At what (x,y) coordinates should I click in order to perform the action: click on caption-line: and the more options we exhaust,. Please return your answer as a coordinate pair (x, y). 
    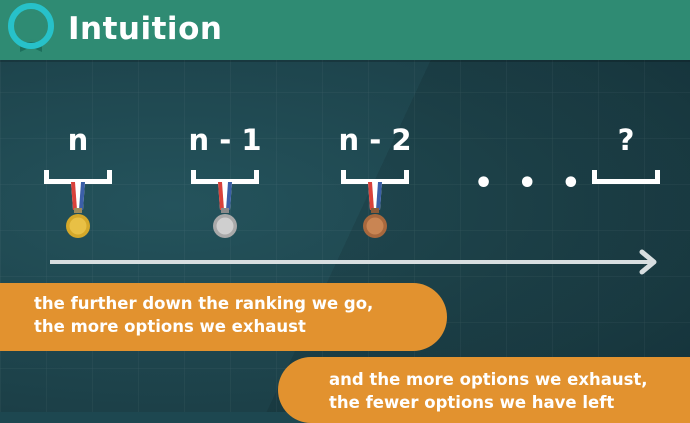
    Looking at the image, I should click on (488, 379).